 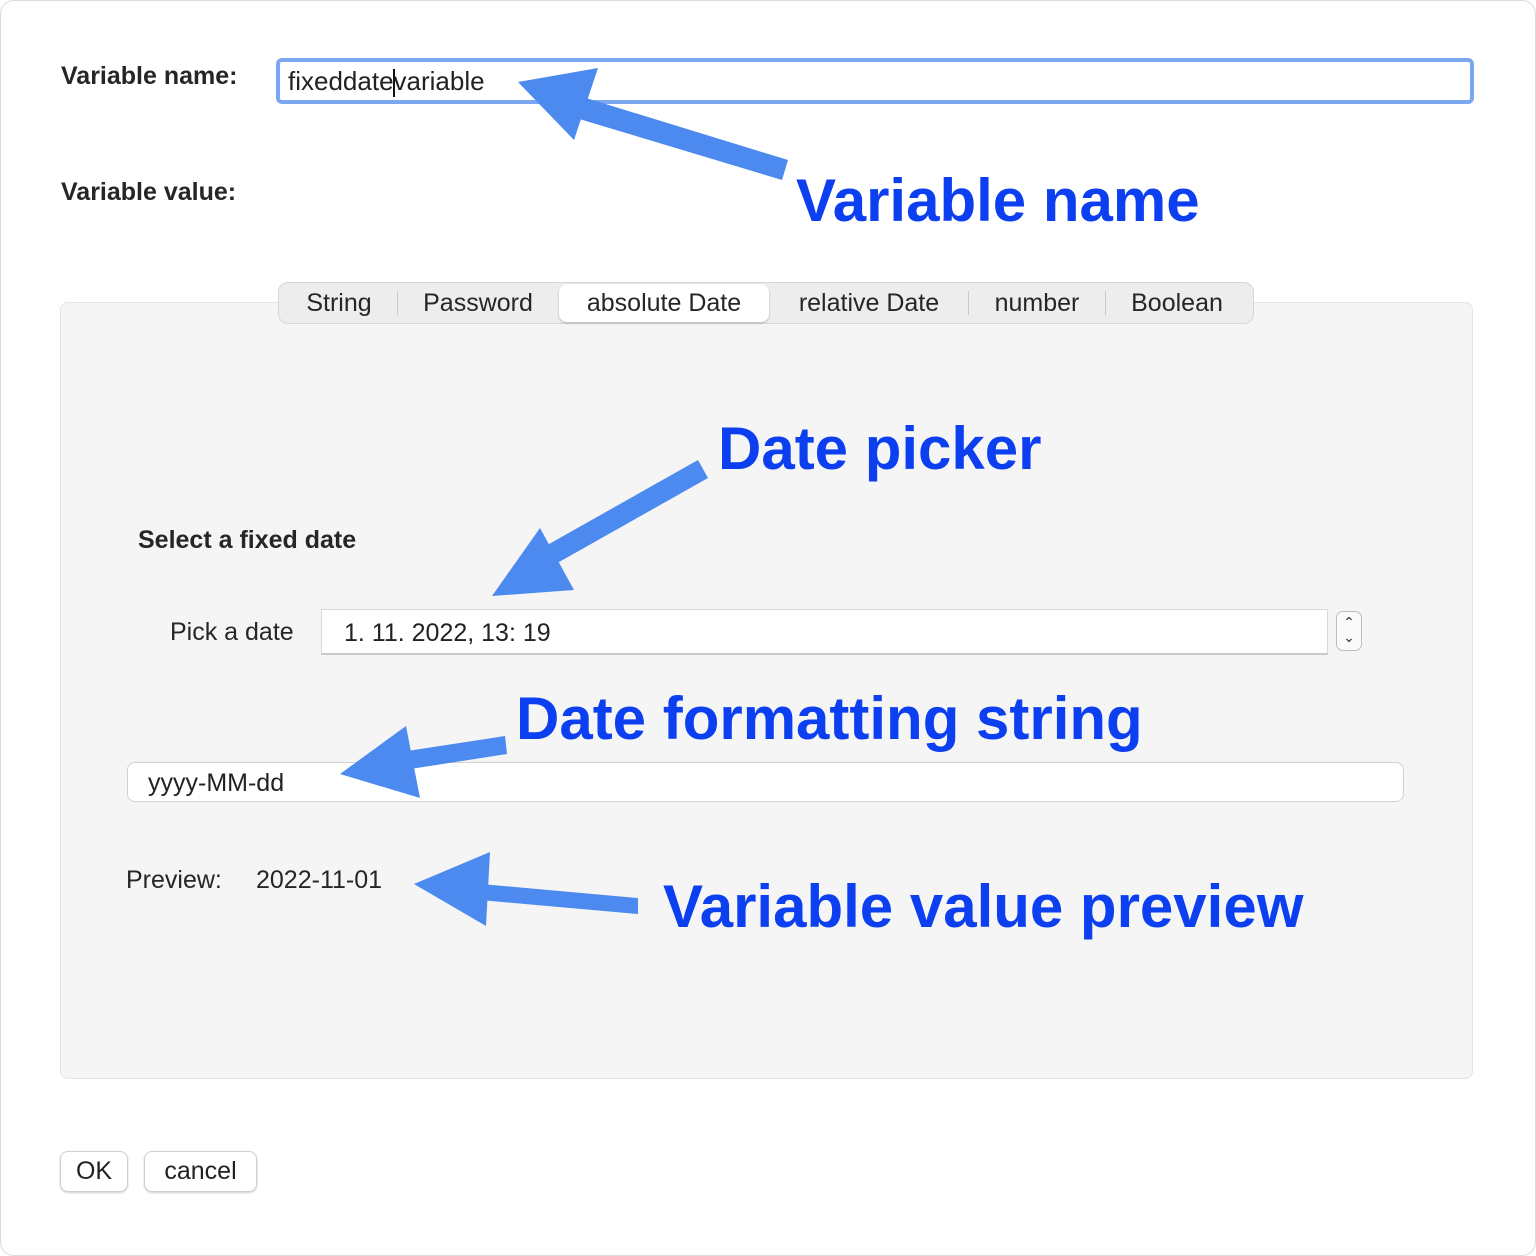 What do you see at coordinates (526, 889) in the screenshot?
I see `arrow-to-preview-icon` at bounding box center [526, 889].